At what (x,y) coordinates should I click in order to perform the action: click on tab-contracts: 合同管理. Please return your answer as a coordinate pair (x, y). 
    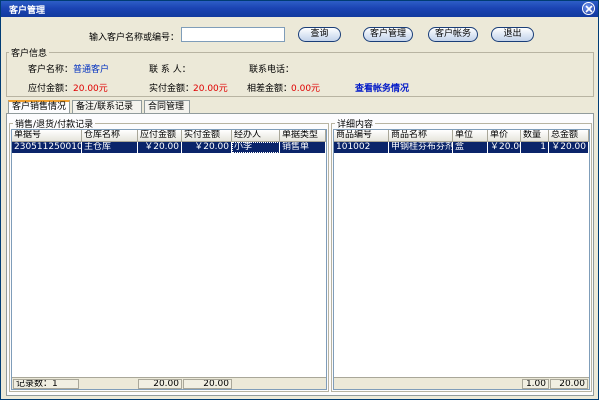
    Looking at the image, I should click on (167, 106).